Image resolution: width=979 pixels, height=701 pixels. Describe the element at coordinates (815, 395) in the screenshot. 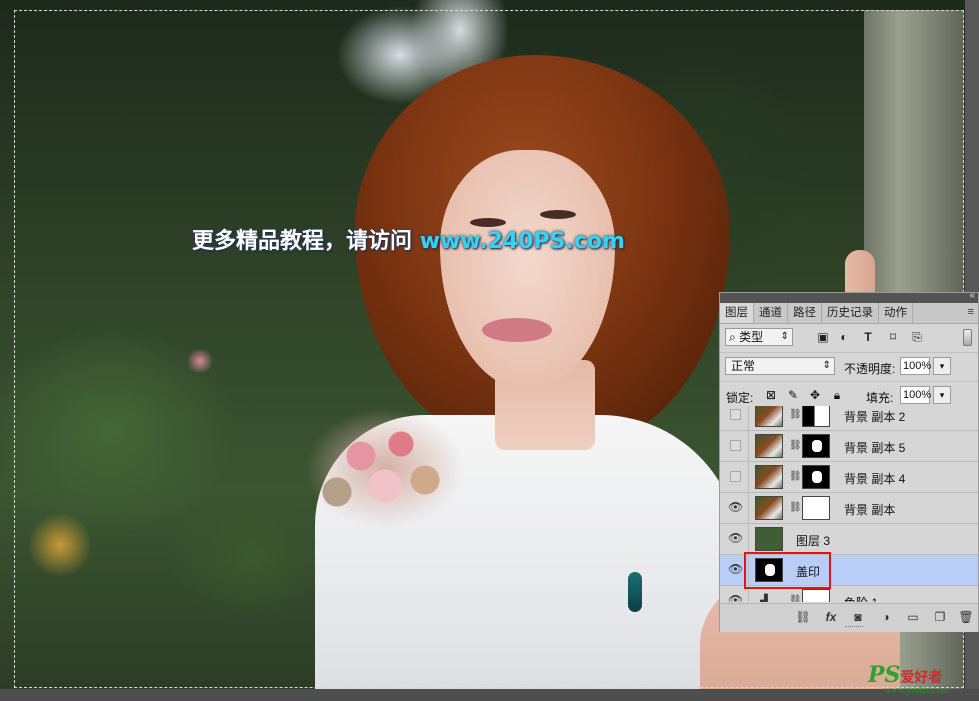

I see `lock-position-icon: ✥` at that location.